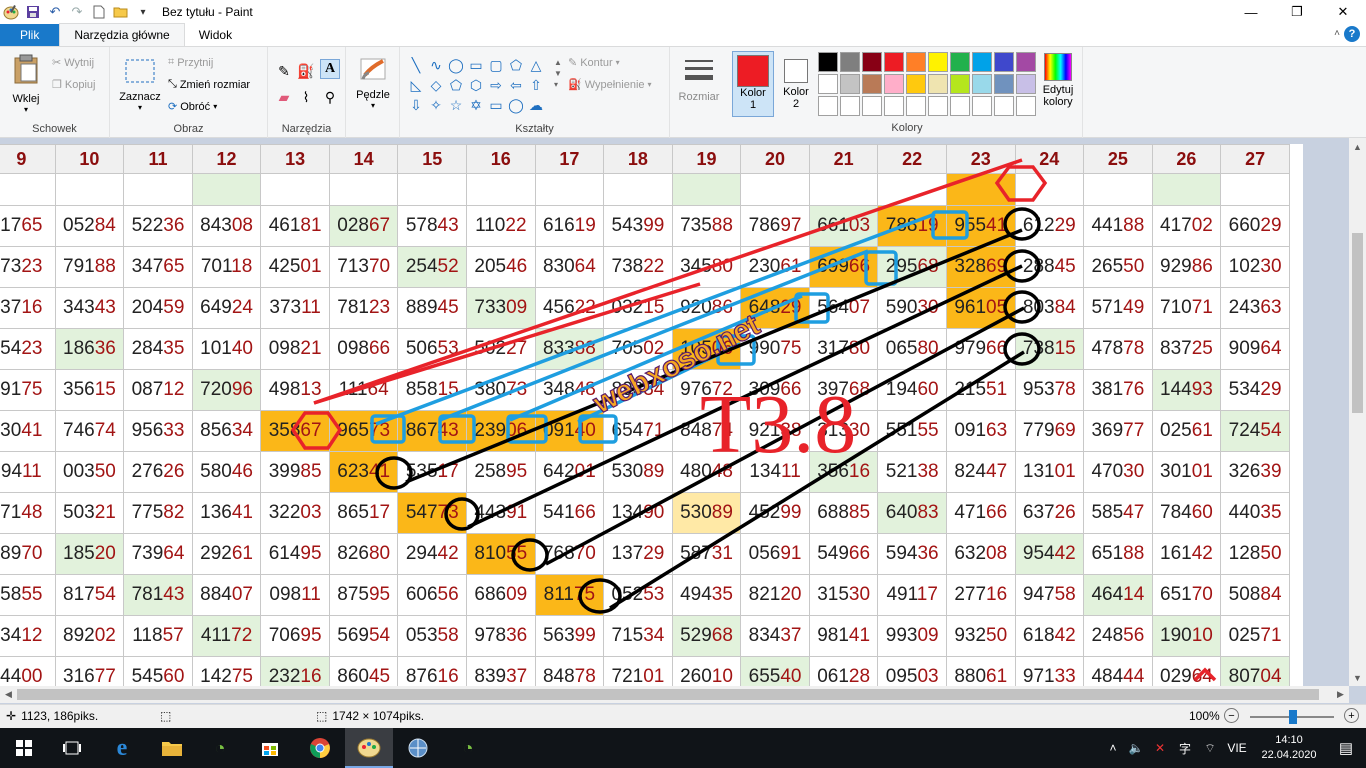 This screenshot has width=1366, height=768. Describe the element at coordinates (8, 694) in the screenshot. I see `scroll-left-icon: ◀` at that location.